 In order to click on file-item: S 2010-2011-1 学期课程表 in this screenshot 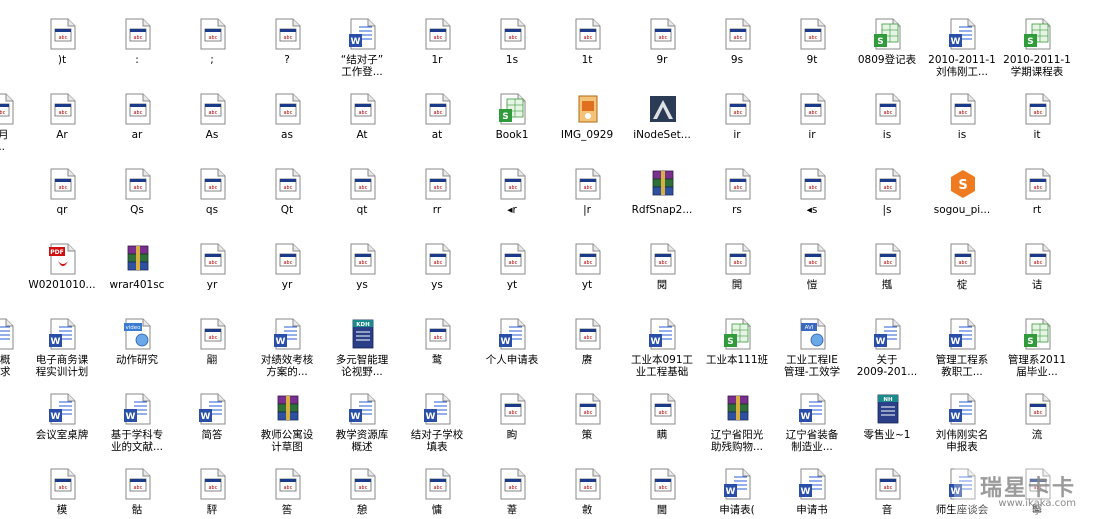, I will do `click(1037, 54)`.